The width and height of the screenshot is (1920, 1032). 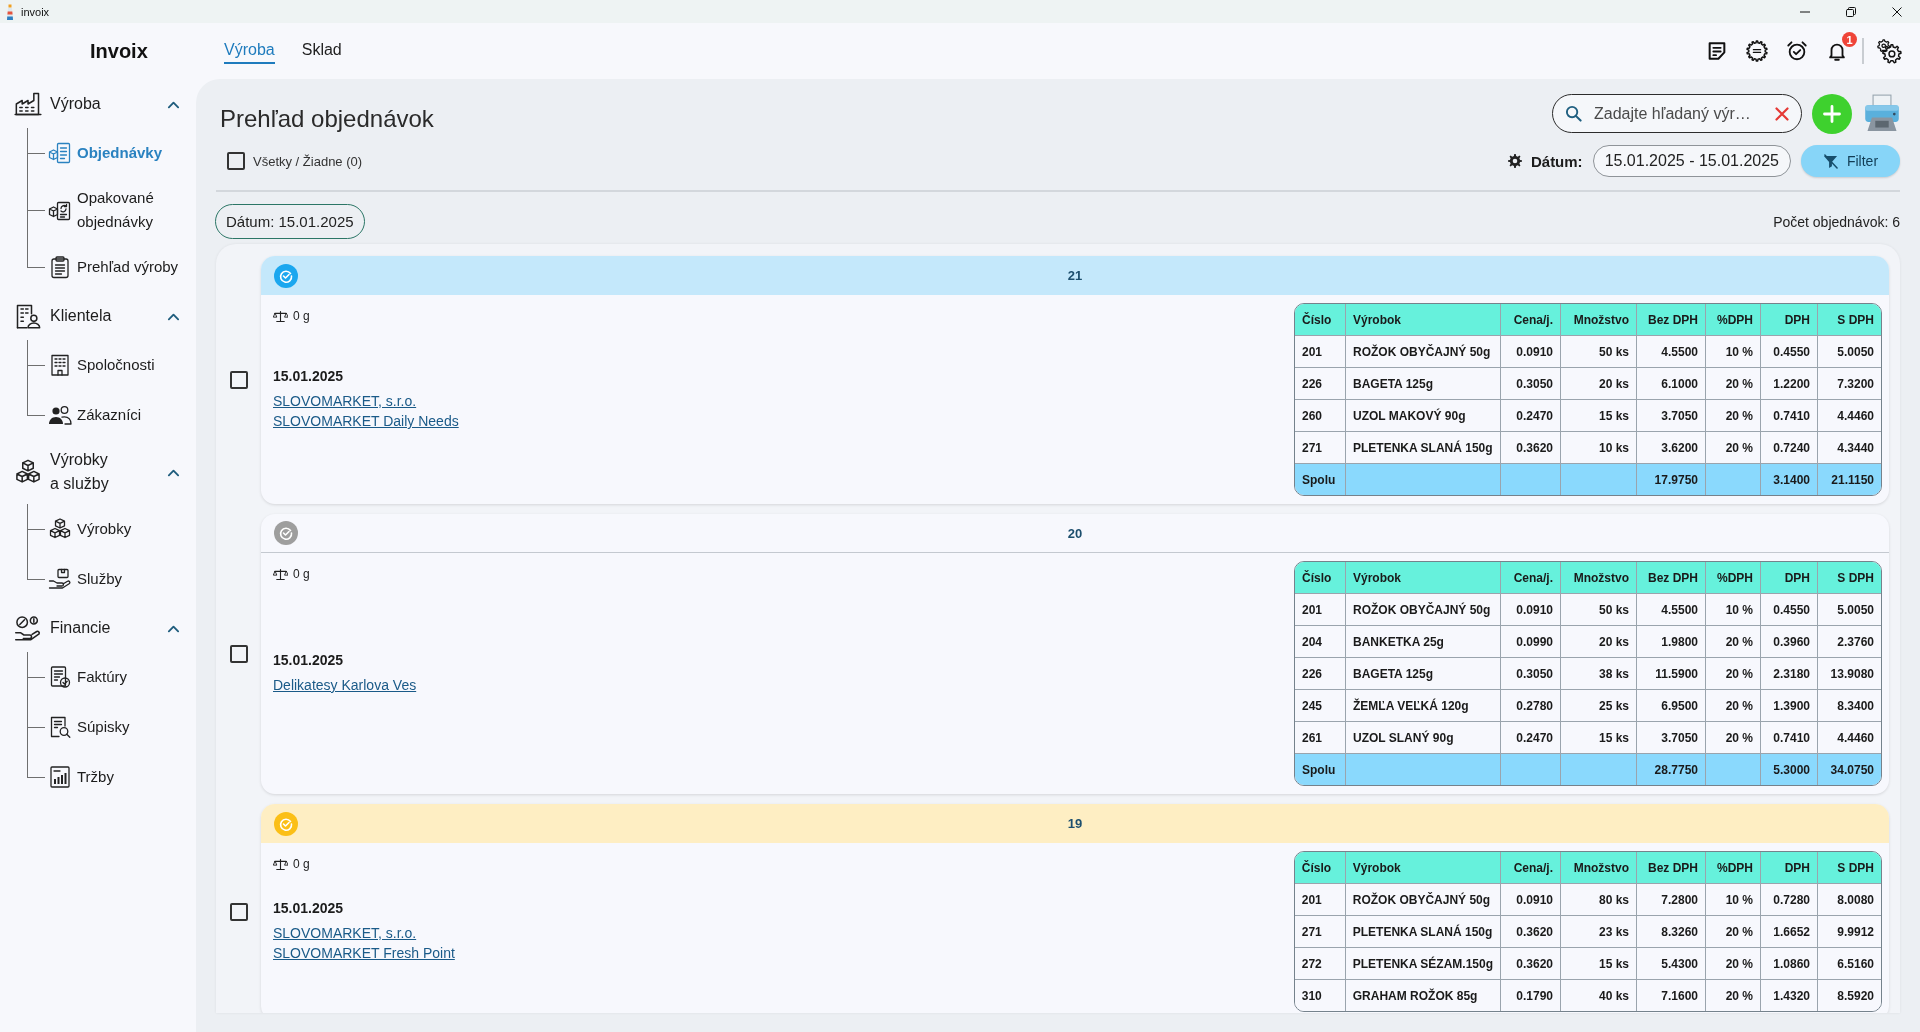 What do you see at coordinates (1423, 416) in the screenshot?
I see `table-cell: UZOL MAKOVÝ 90g` at bounding box center [1423, 416].